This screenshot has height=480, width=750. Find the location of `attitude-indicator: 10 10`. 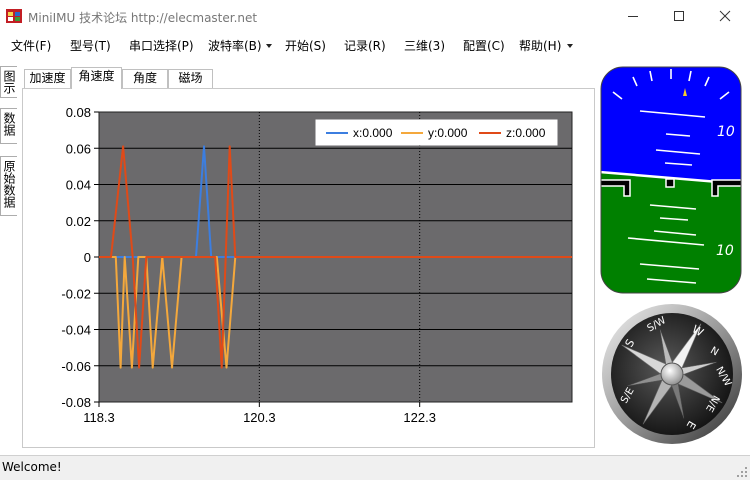

attitude-indicator: 10 10 is located at coordinates (671, 180).